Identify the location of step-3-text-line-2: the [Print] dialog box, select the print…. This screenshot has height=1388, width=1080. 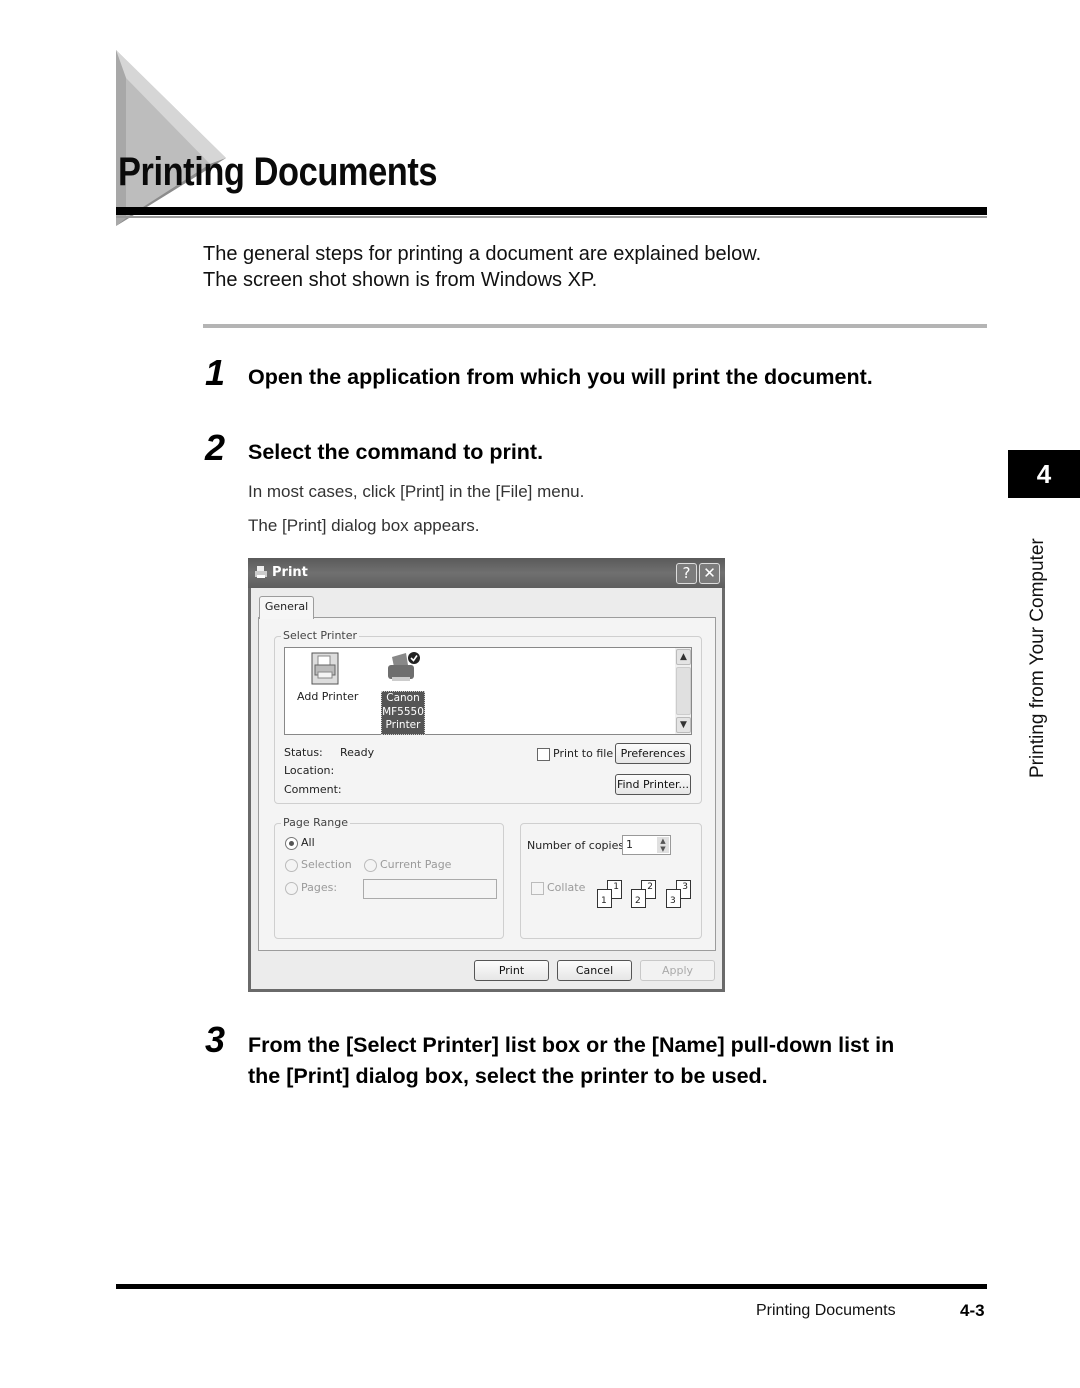
(508, 1076).